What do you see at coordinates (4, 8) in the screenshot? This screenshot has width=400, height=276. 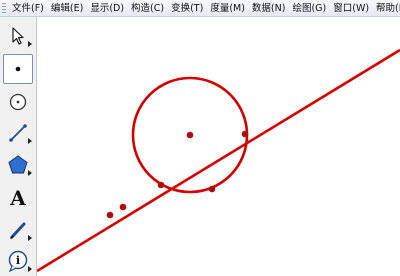 I see `menu-grip-icon` at bounding box center [4, 8].